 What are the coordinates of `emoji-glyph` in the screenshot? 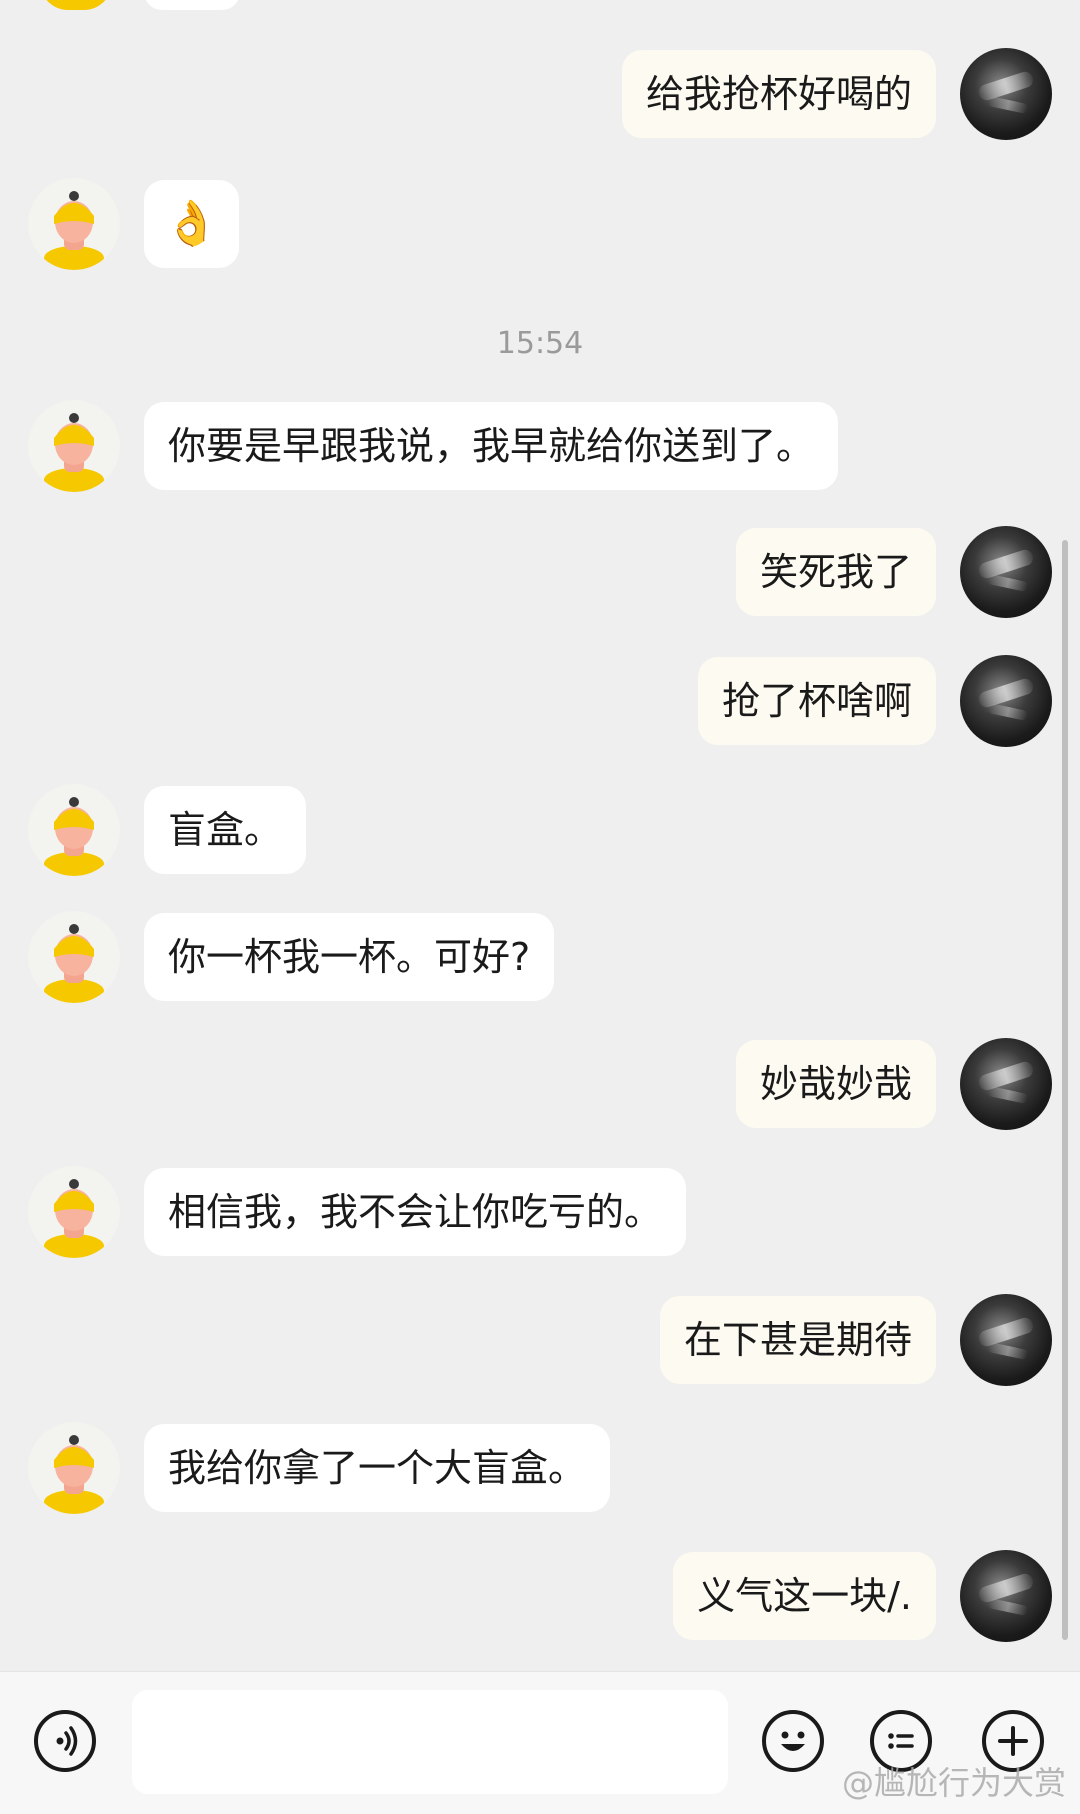 It's located at (793, 1741).